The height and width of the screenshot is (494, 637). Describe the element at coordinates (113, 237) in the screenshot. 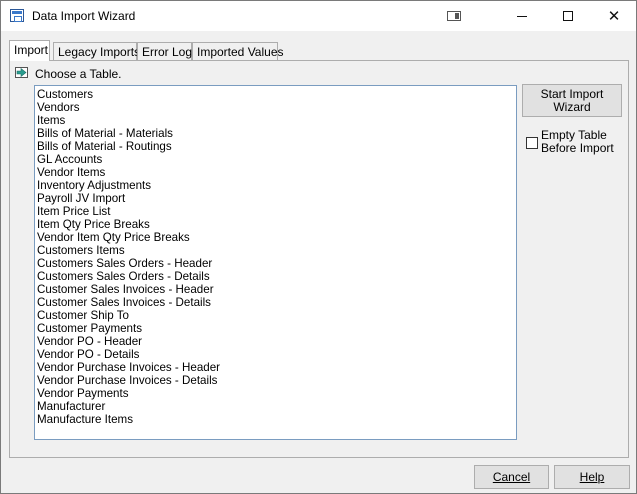

I see `list-item: Vendor Item Qty Price Breaks` at that location.